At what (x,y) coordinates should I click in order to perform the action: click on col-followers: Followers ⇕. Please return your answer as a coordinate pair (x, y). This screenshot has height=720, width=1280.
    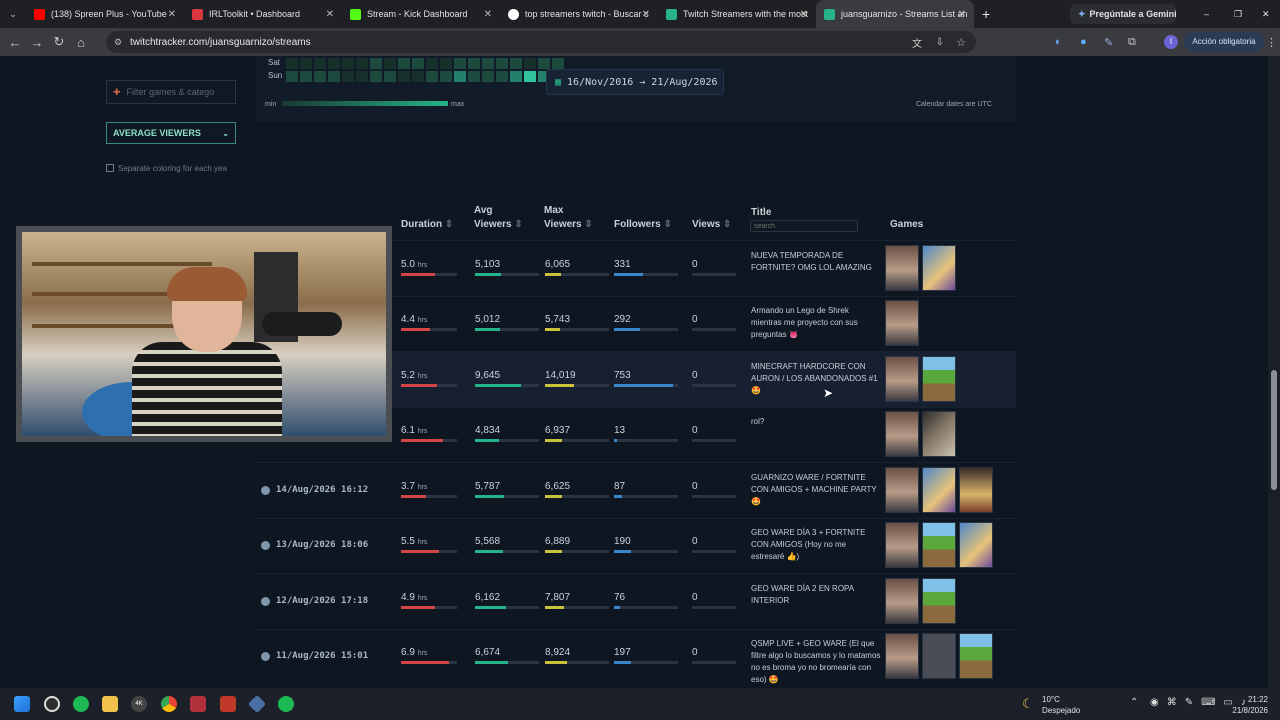
    Looking at the image, I should click on (643, 225).